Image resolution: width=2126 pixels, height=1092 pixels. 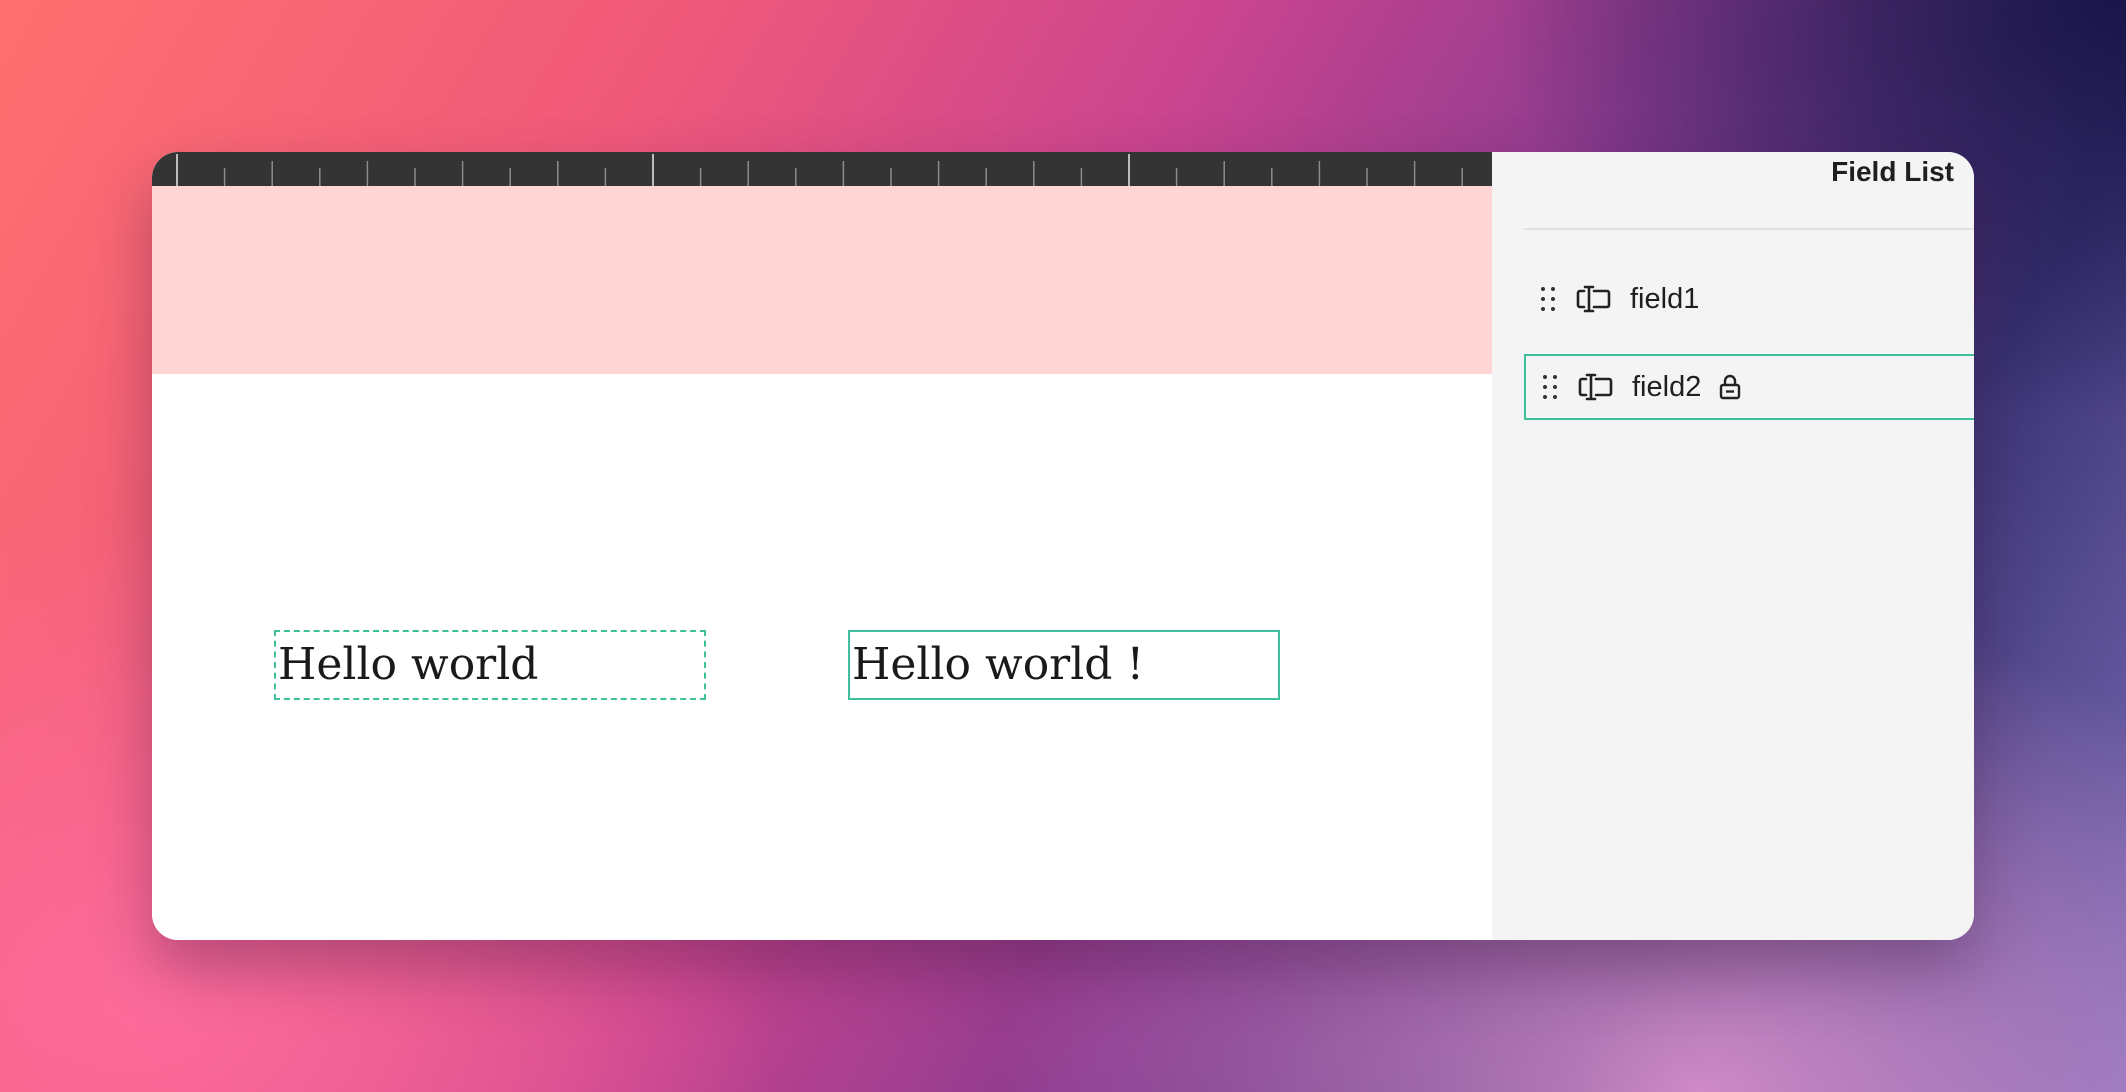 I want to click on field-list-item-label: field1, so click(x=1665, y=298).